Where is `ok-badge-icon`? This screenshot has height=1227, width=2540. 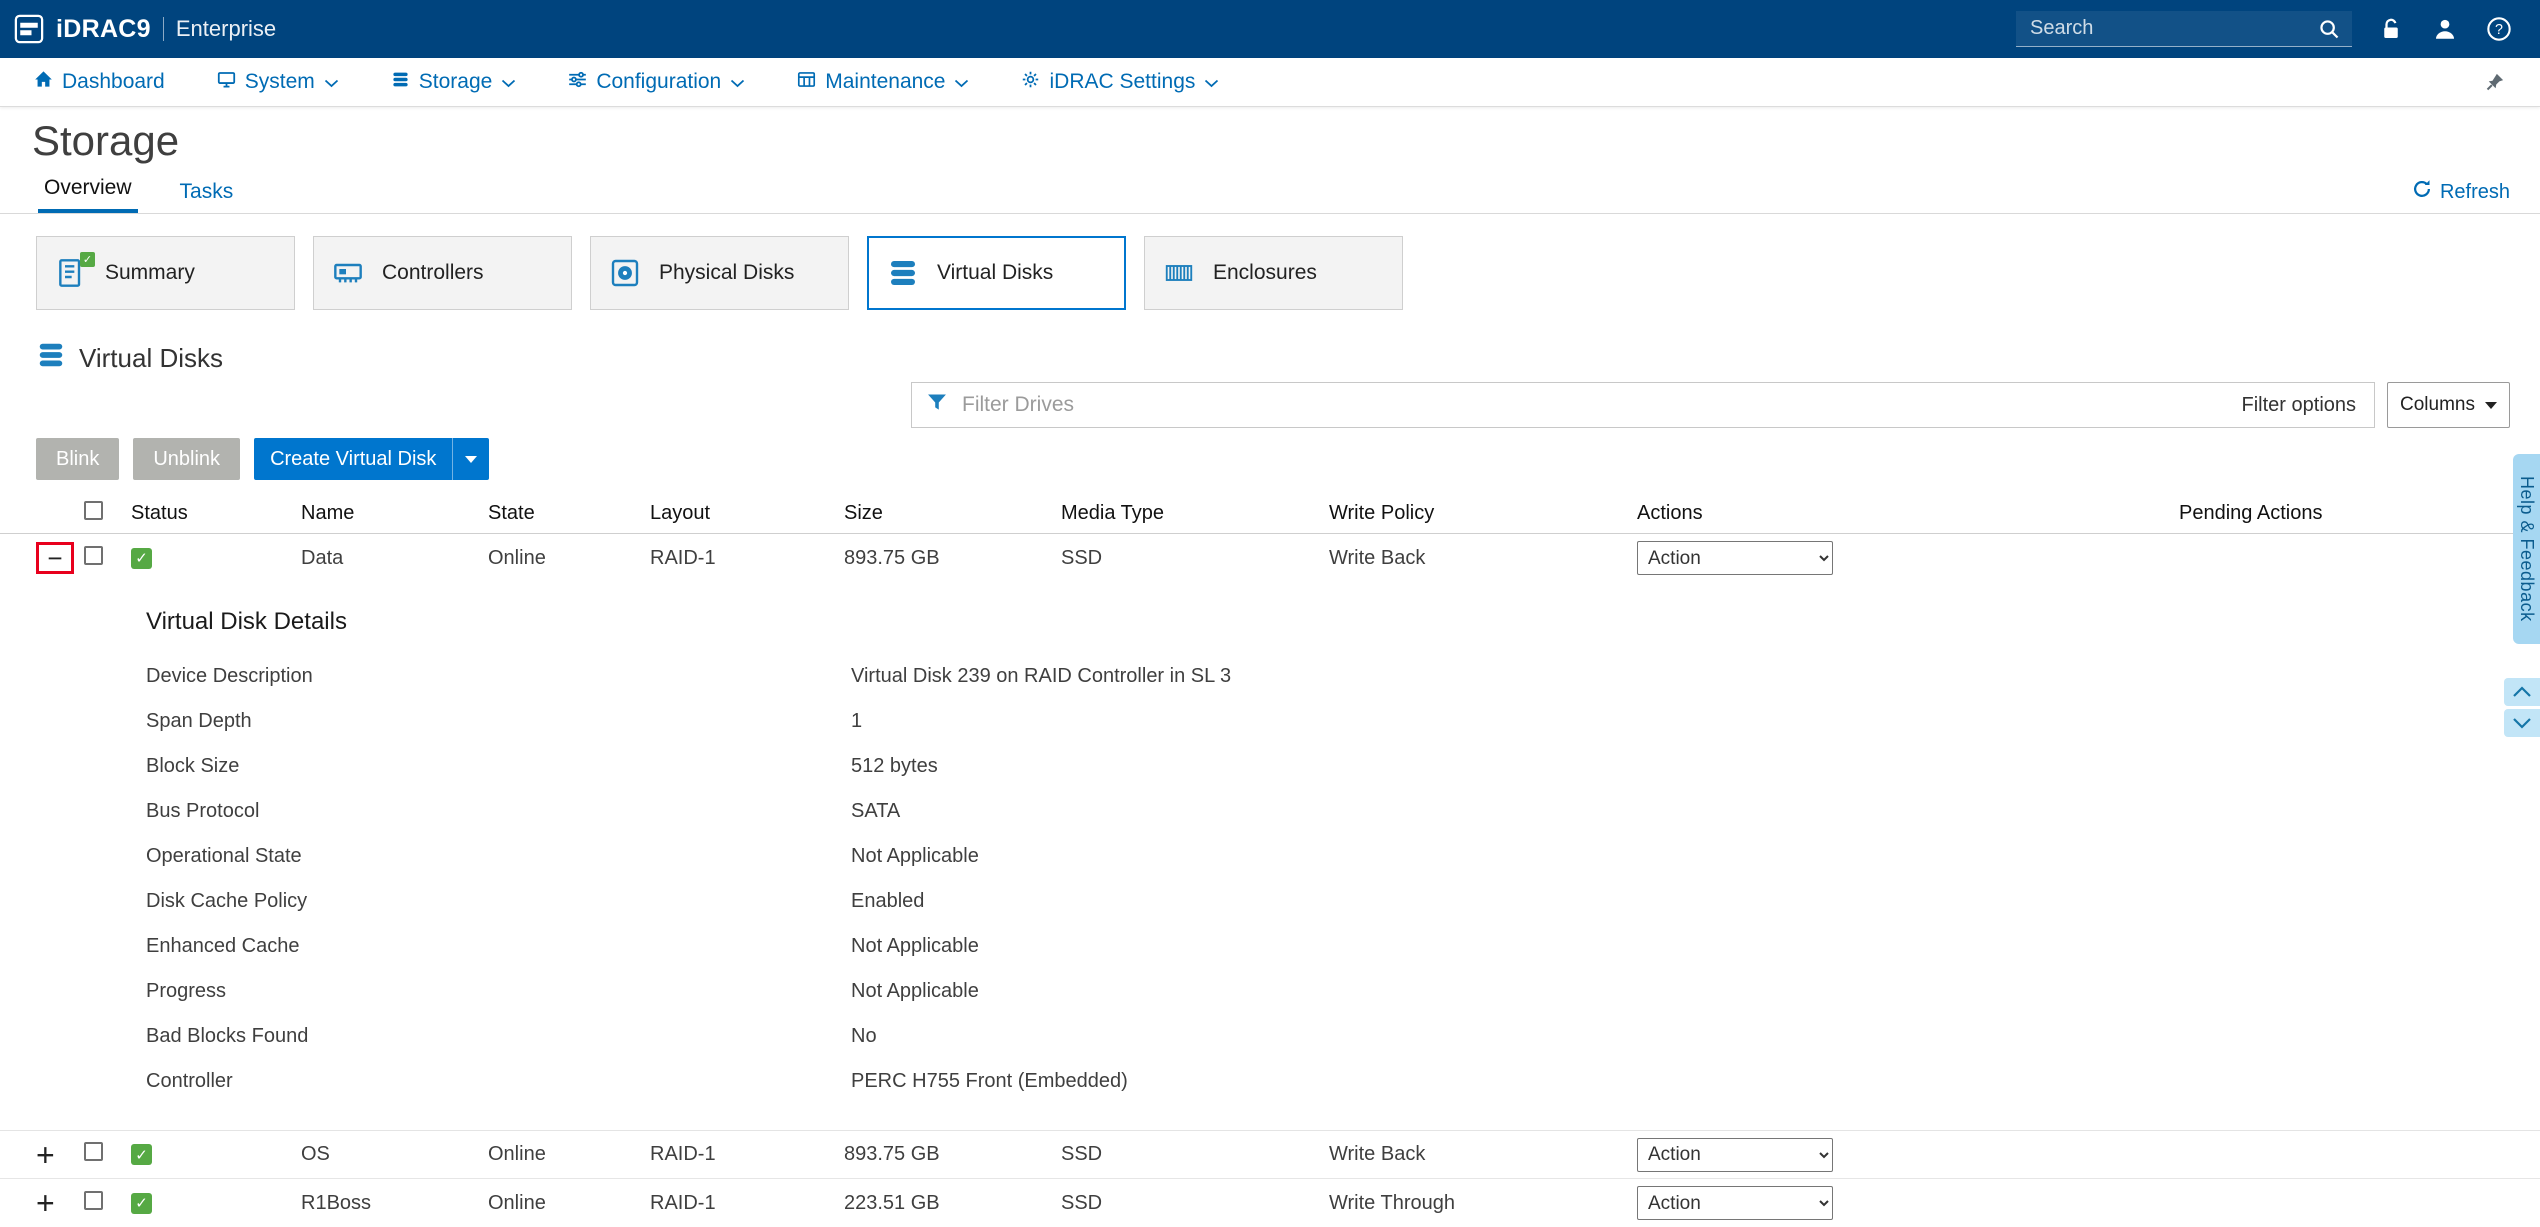 ok-badge-icon is located at coordinates (87, 259).